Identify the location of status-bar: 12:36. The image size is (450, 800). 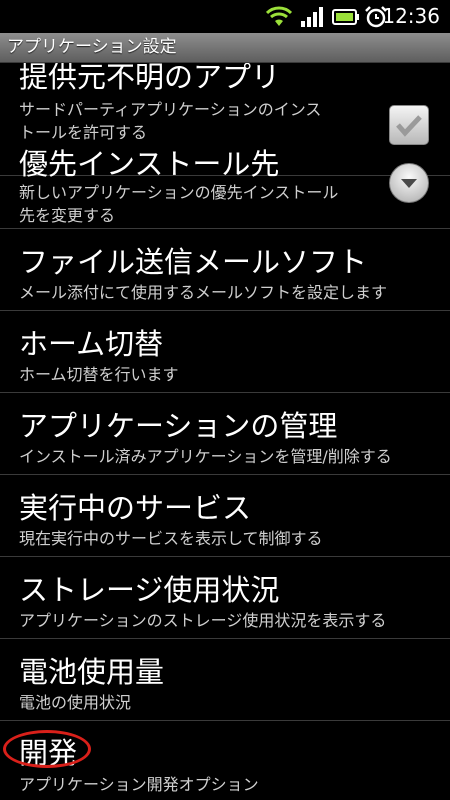
(225, 16).